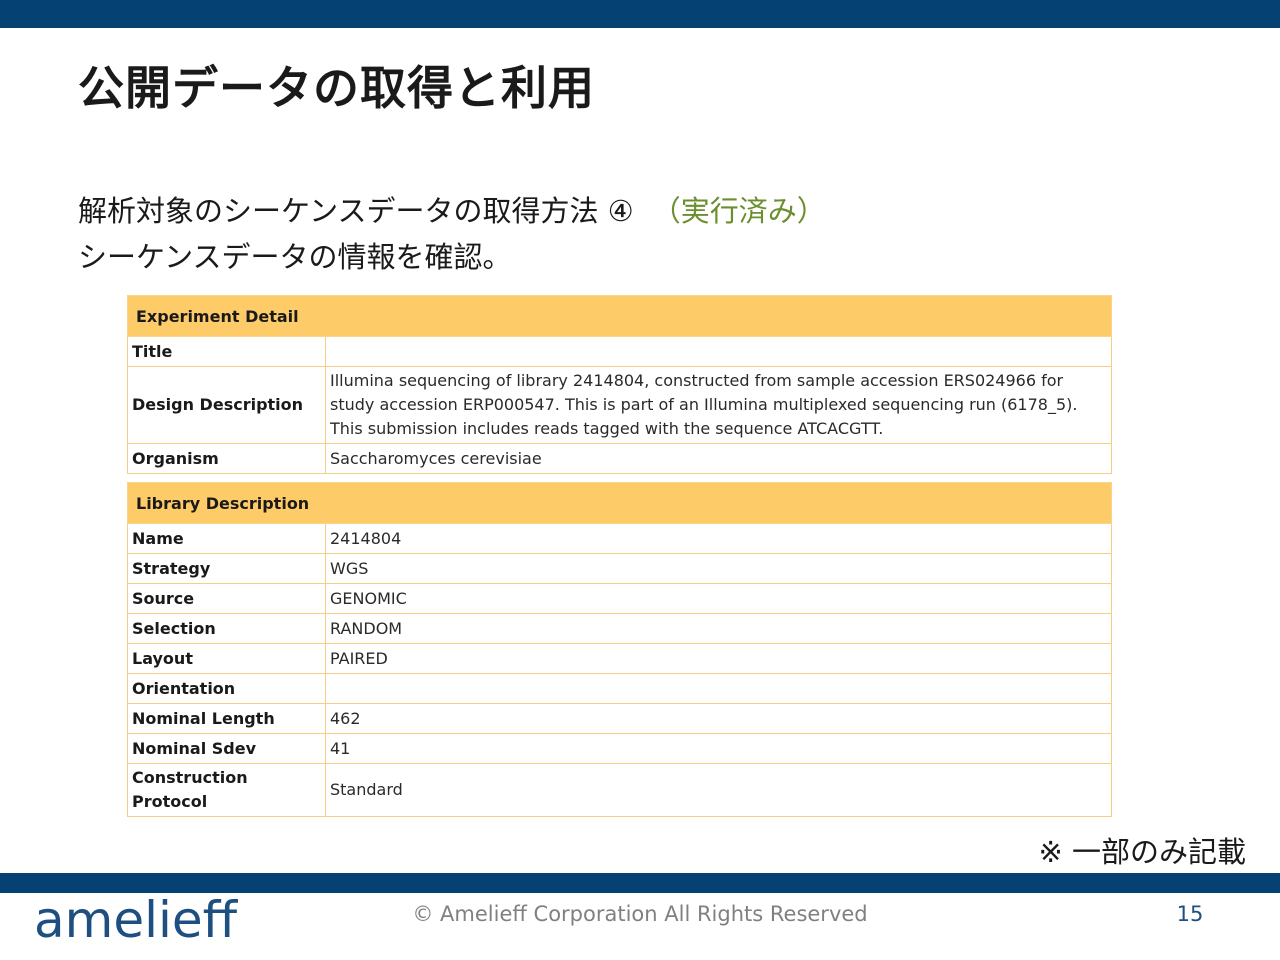  I want to click on field-value-organism: Saccharomyces cerevisiae, so click(718, 458).